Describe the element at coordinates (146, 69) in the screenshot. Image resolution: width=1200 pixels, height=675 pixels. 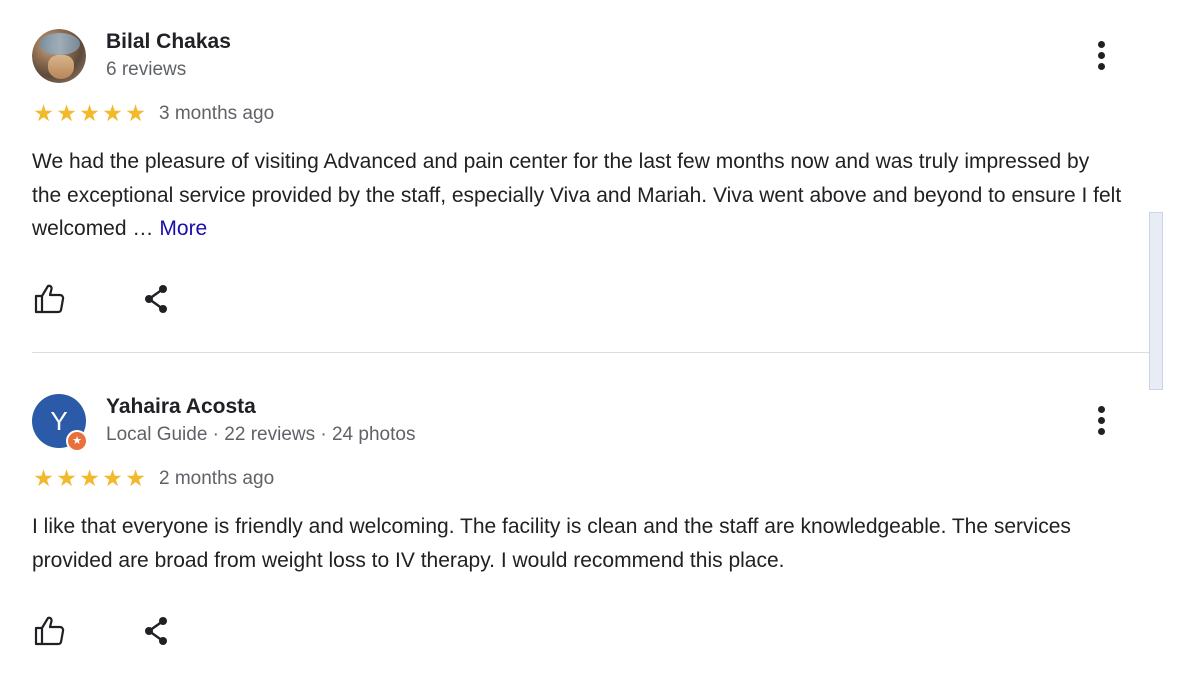
I see `author-meta: 6 reviews` at that location.